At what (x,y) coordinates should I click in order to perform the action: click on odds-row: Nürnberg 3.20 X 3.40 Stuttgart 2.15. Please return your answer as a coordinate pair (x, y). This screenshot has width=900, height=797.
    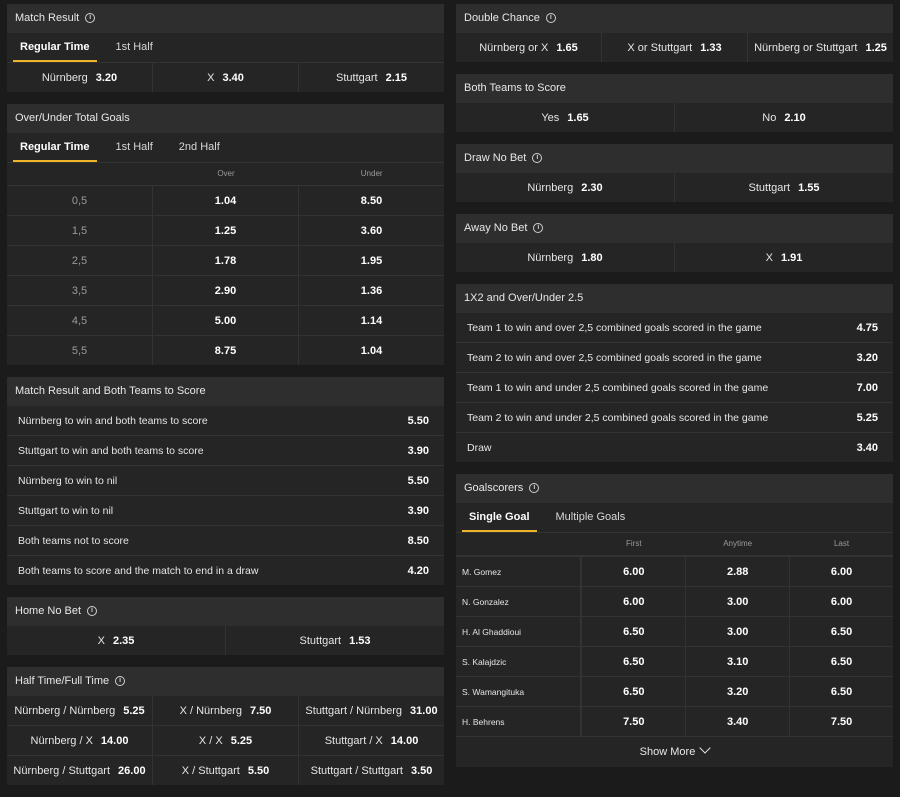
    Looking at the image, I should click on (225, 77).